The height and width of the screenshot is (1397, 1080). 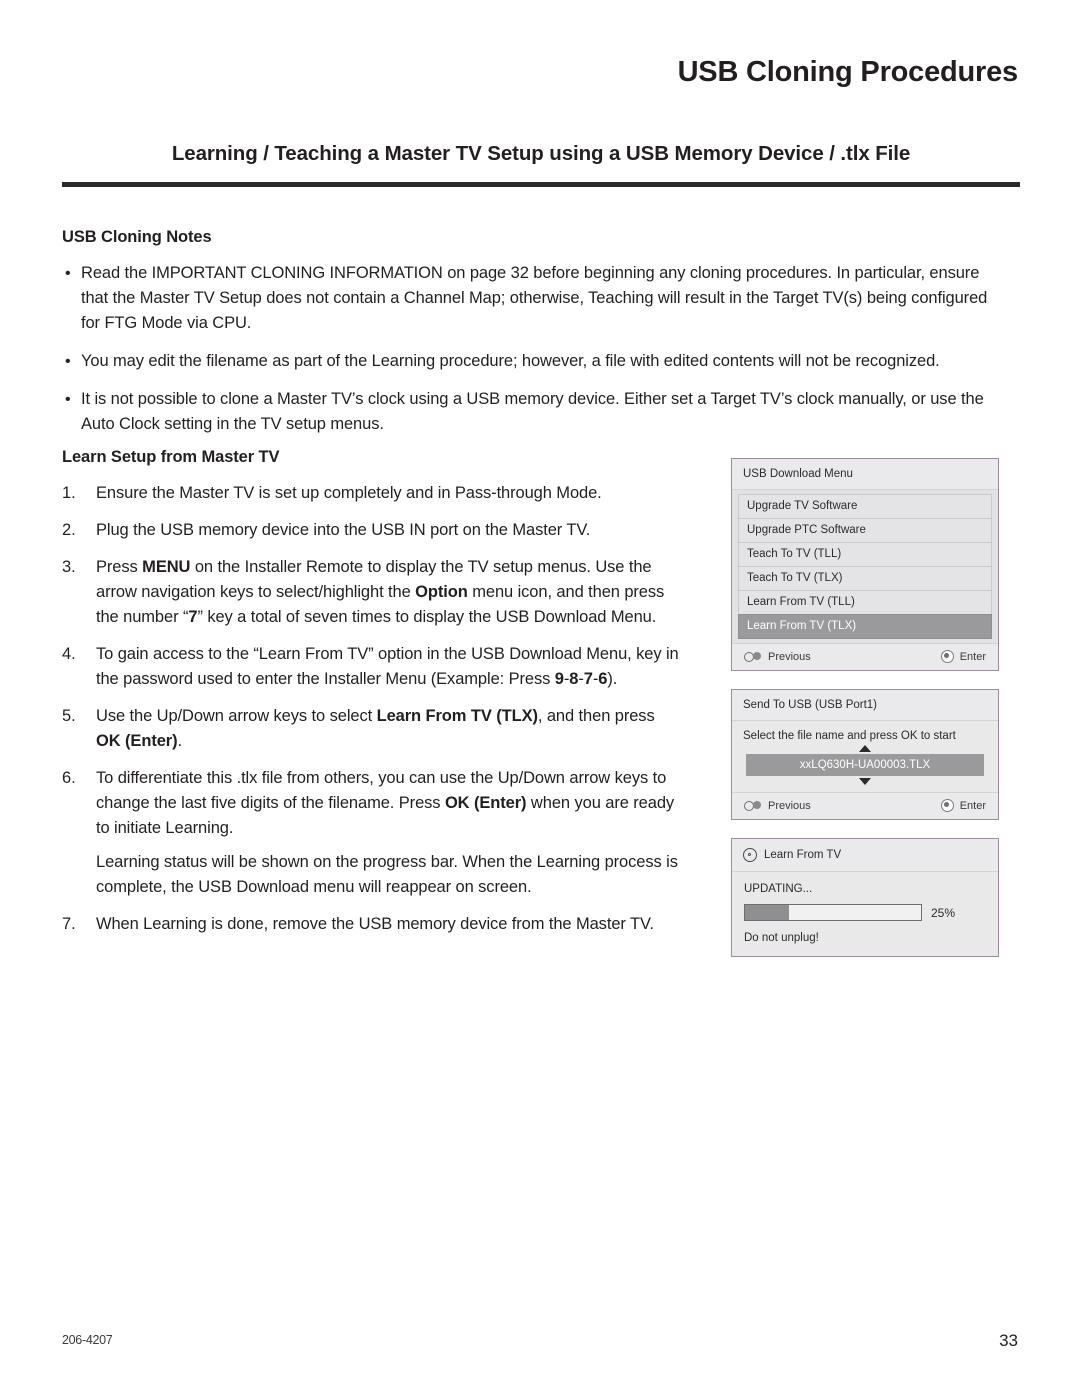 I want to click on document-number: 206-4207, so click(x=87, y=1340).